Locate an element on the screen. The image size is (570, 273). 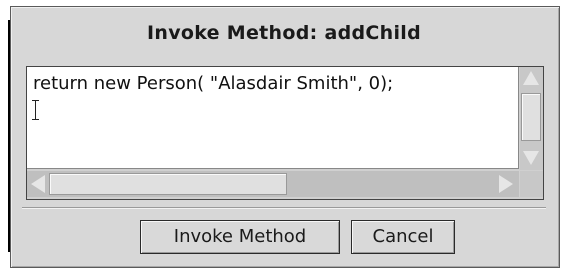
scroll-down-arrow-icon is located at coordinates (531, 158).